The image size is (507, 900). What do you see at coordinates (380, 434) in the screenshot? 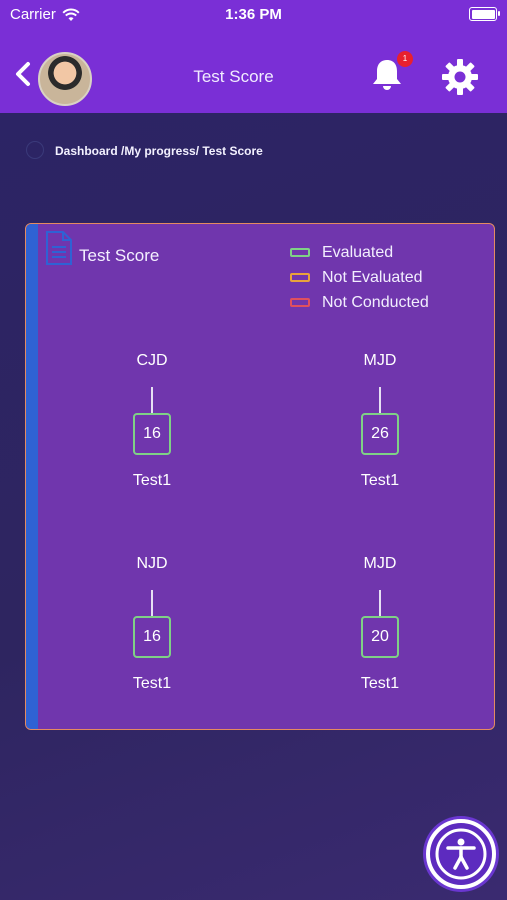
I see `score-box: 26` at bounding box center [380, 434].